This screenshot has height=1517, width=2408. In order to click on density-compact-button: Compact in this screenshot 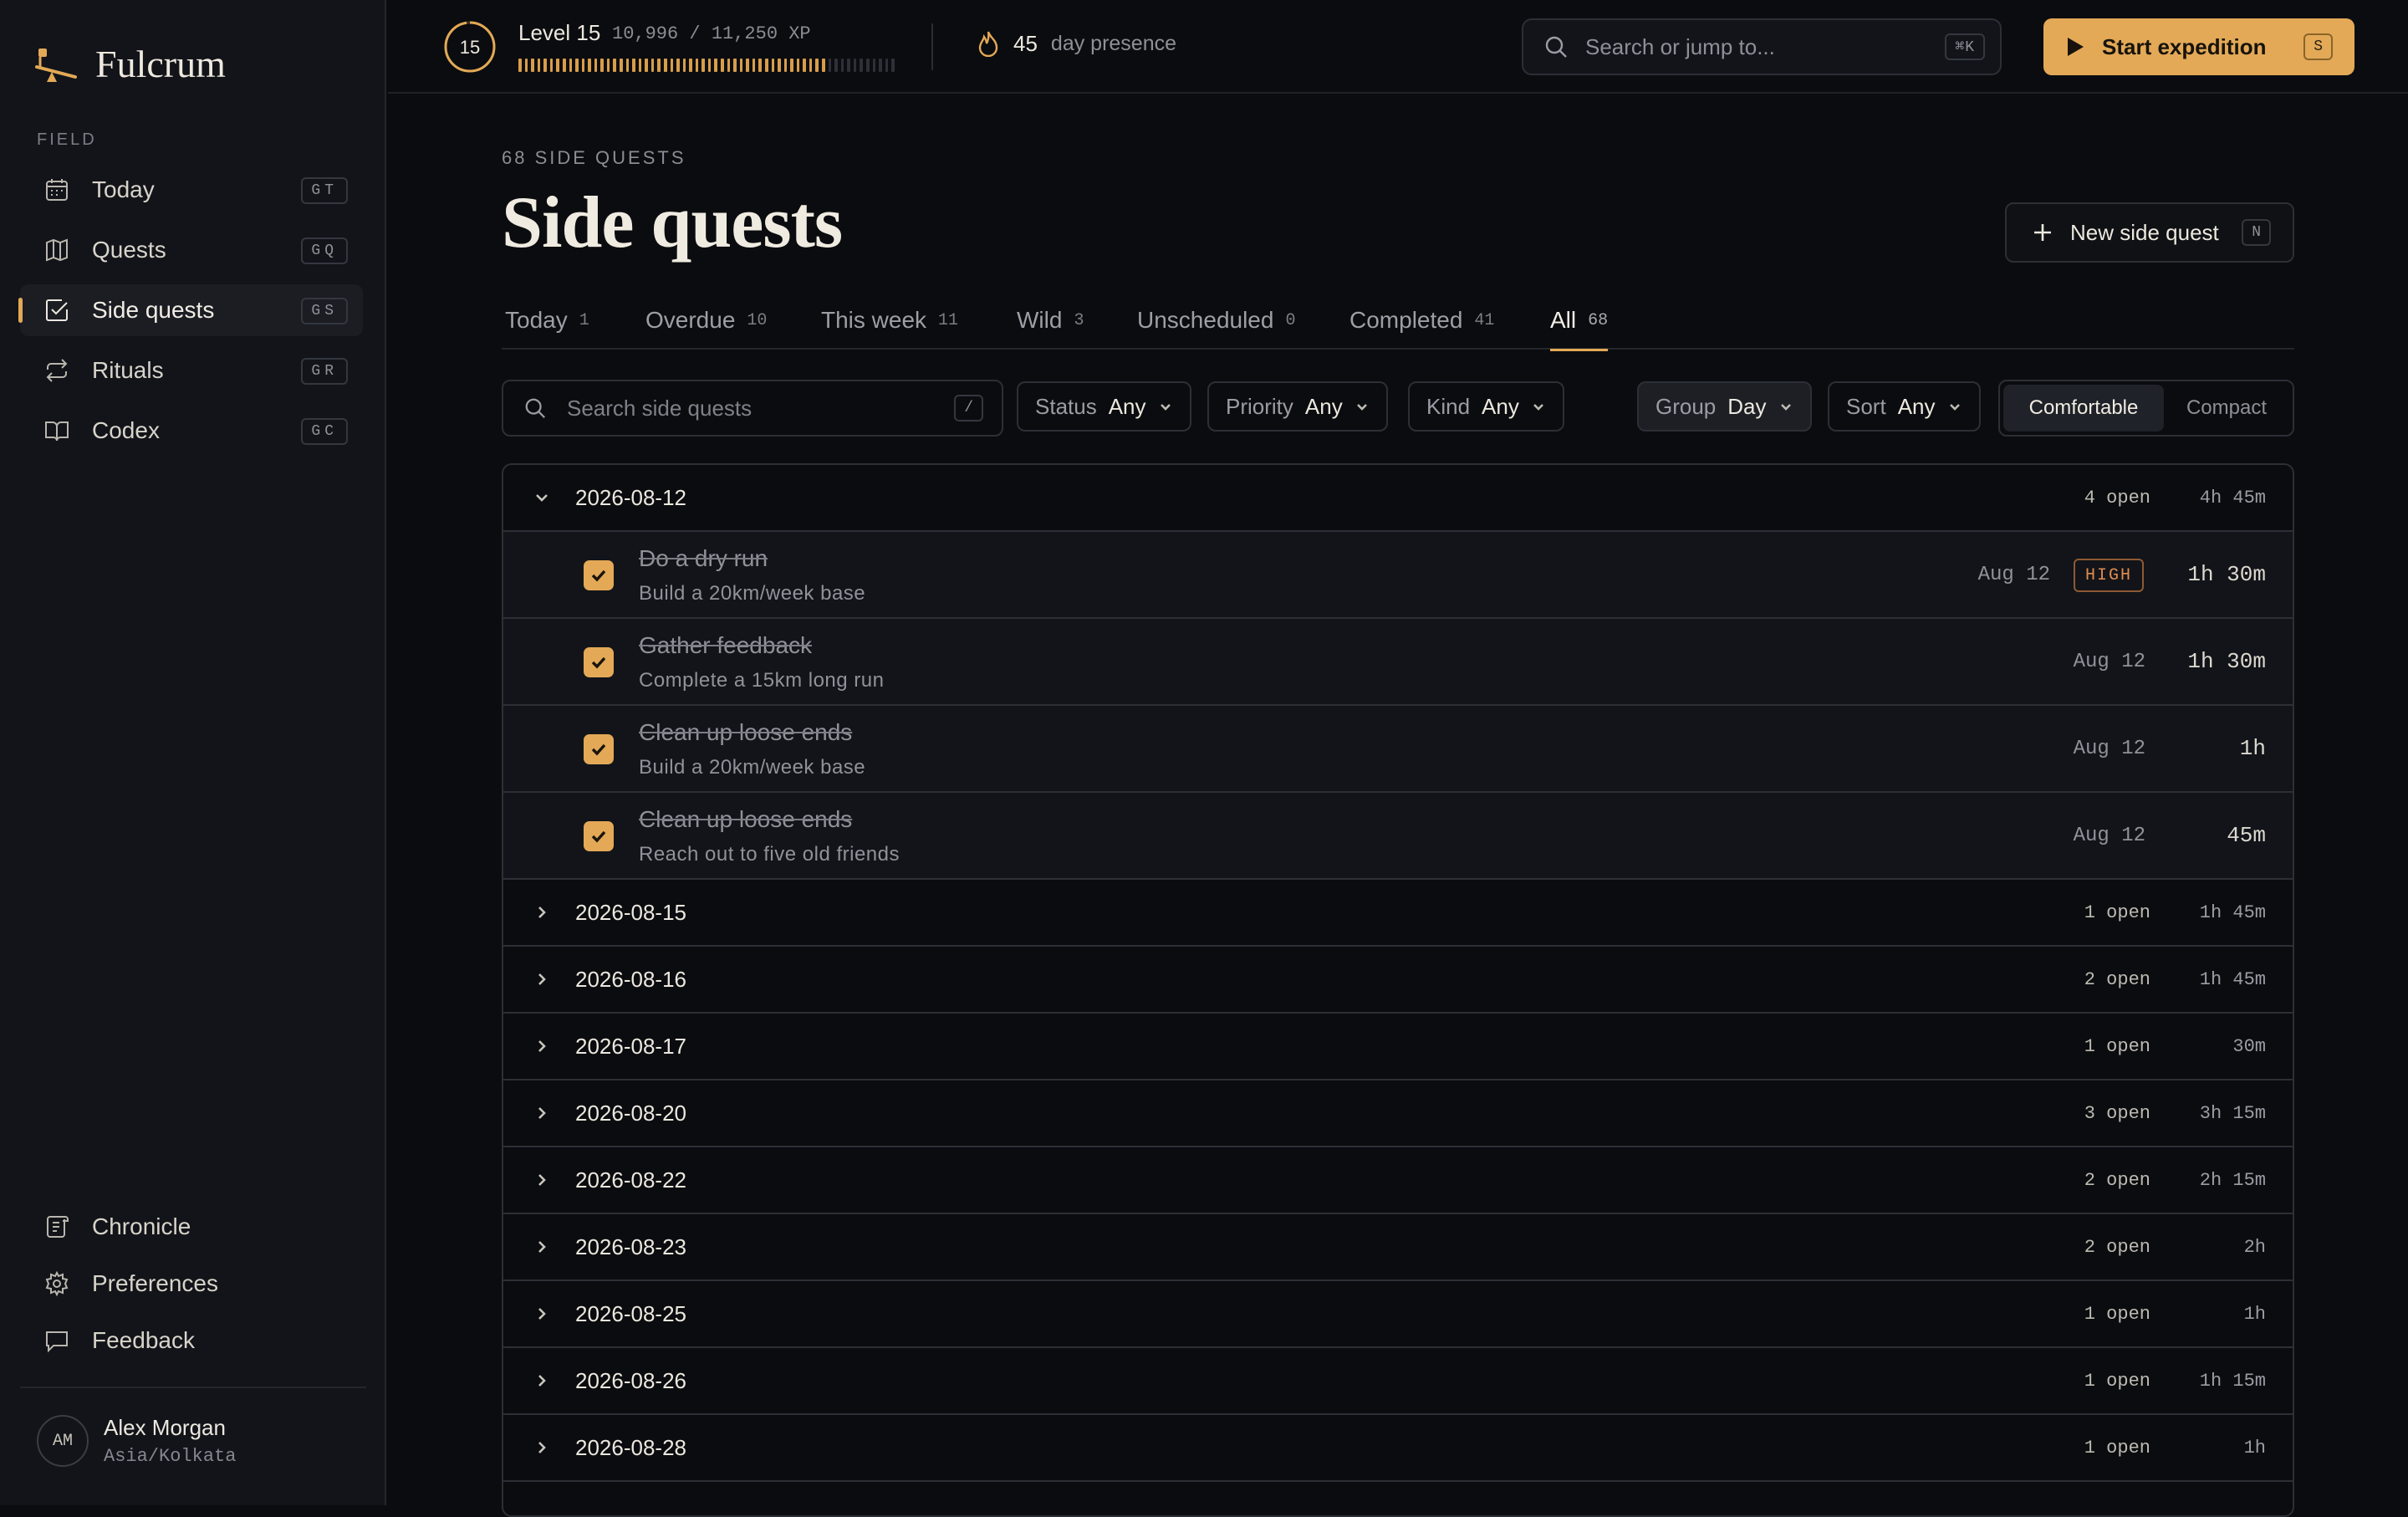, I will do `click(2227, 408)`.